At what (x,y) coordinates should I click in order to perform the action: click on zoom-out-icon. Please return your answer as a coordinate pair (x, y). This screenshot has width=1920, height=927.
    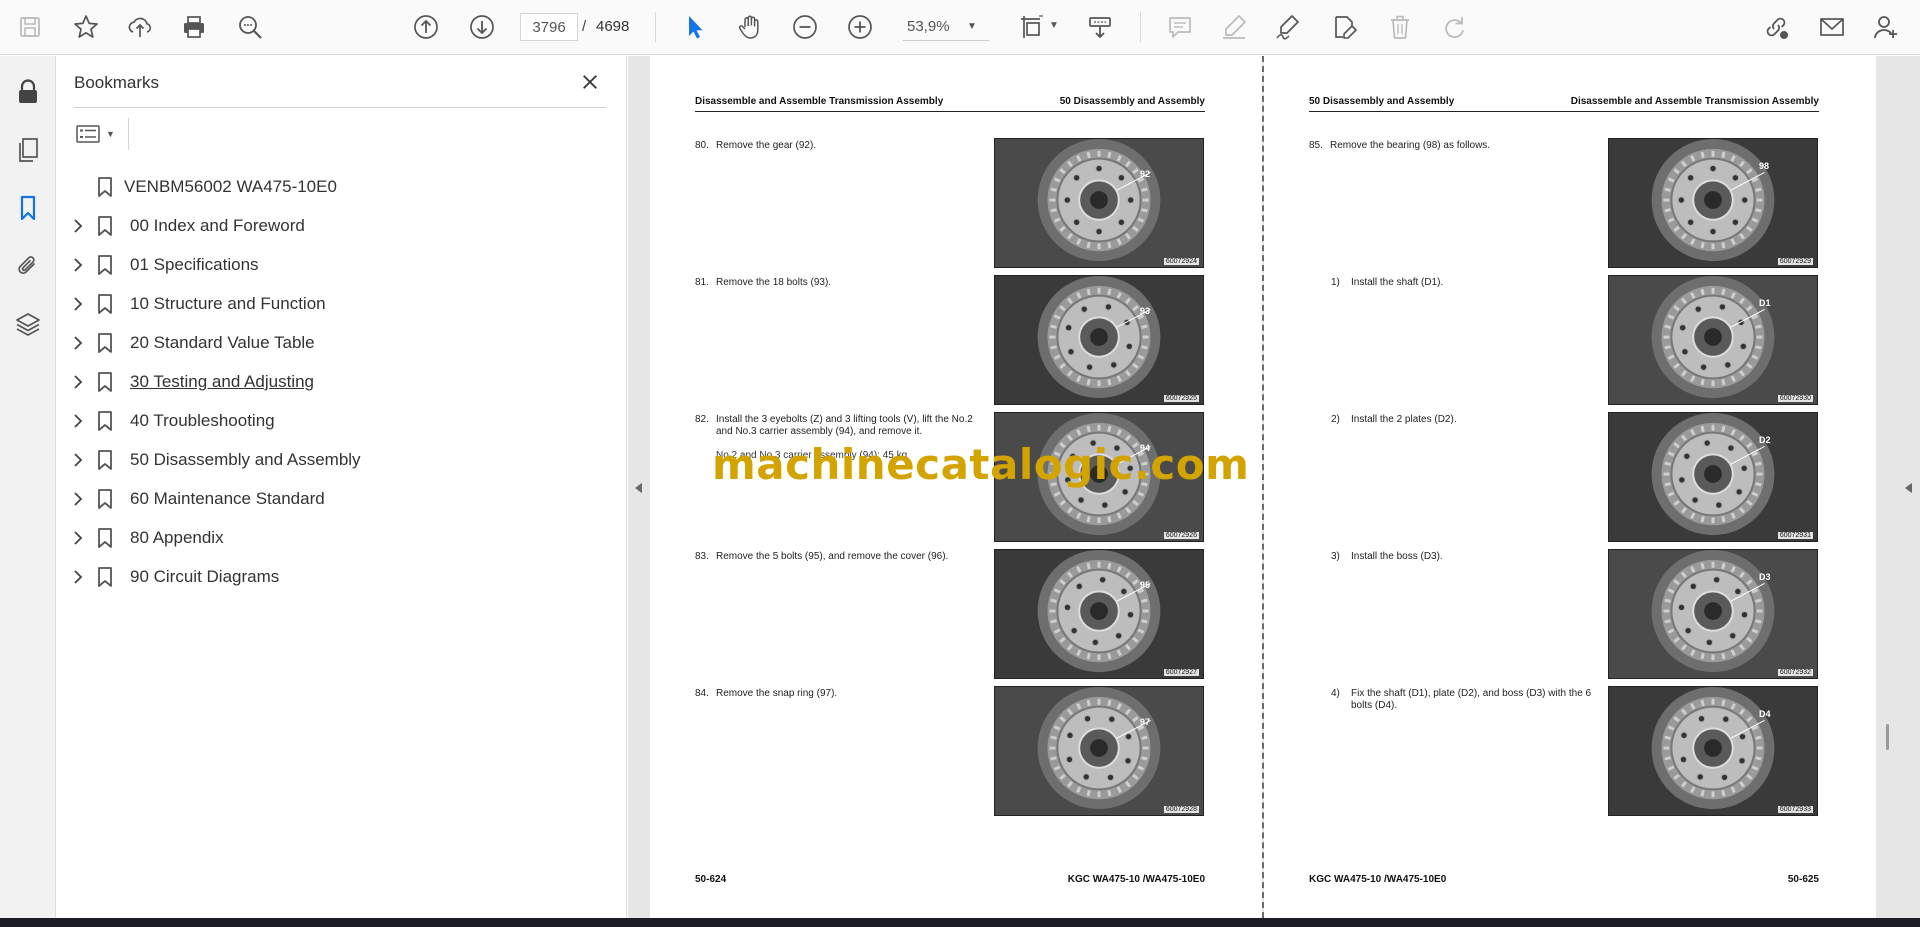
    Looking at the image, I should click on (805, 27).